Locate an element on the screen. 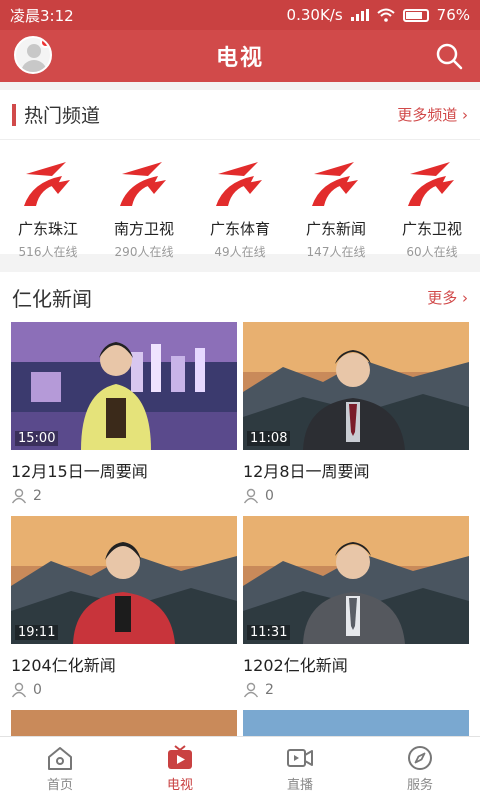  channel-online: 147人在线 is located at coordinates (336, 252).